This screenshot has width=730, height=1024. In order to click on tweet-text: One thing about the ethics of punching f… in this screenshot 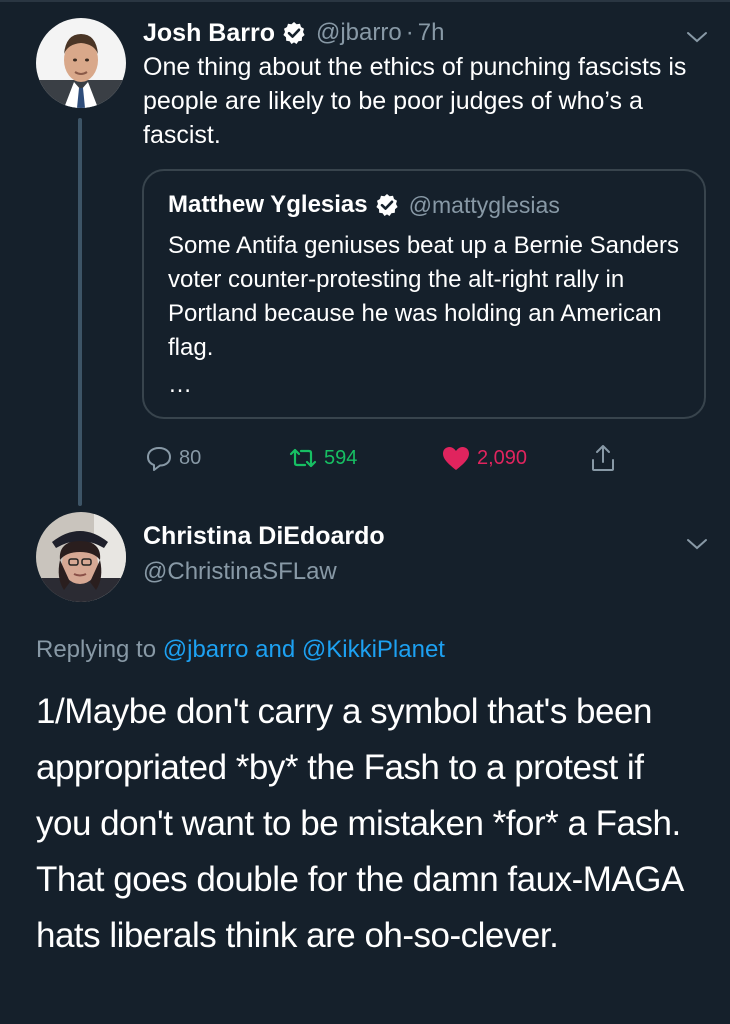, I will do `click(415, 101)`.